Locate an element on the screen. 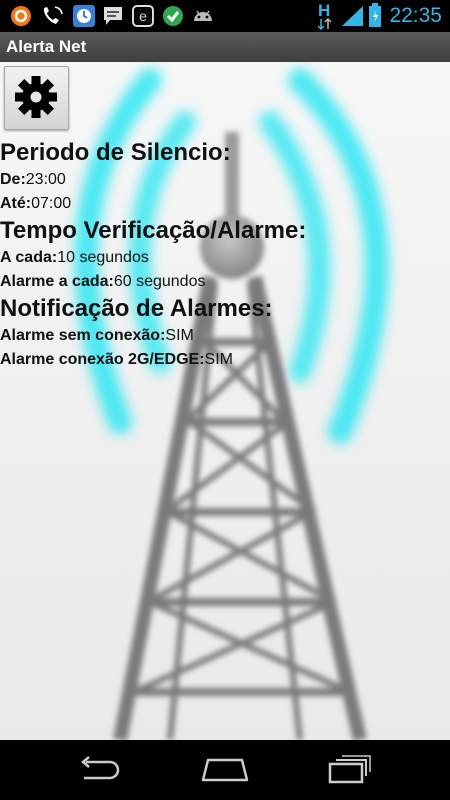 This screenshot has height=800, width=450. action-bar: Alerta Net is located at coordinates (225, 47).